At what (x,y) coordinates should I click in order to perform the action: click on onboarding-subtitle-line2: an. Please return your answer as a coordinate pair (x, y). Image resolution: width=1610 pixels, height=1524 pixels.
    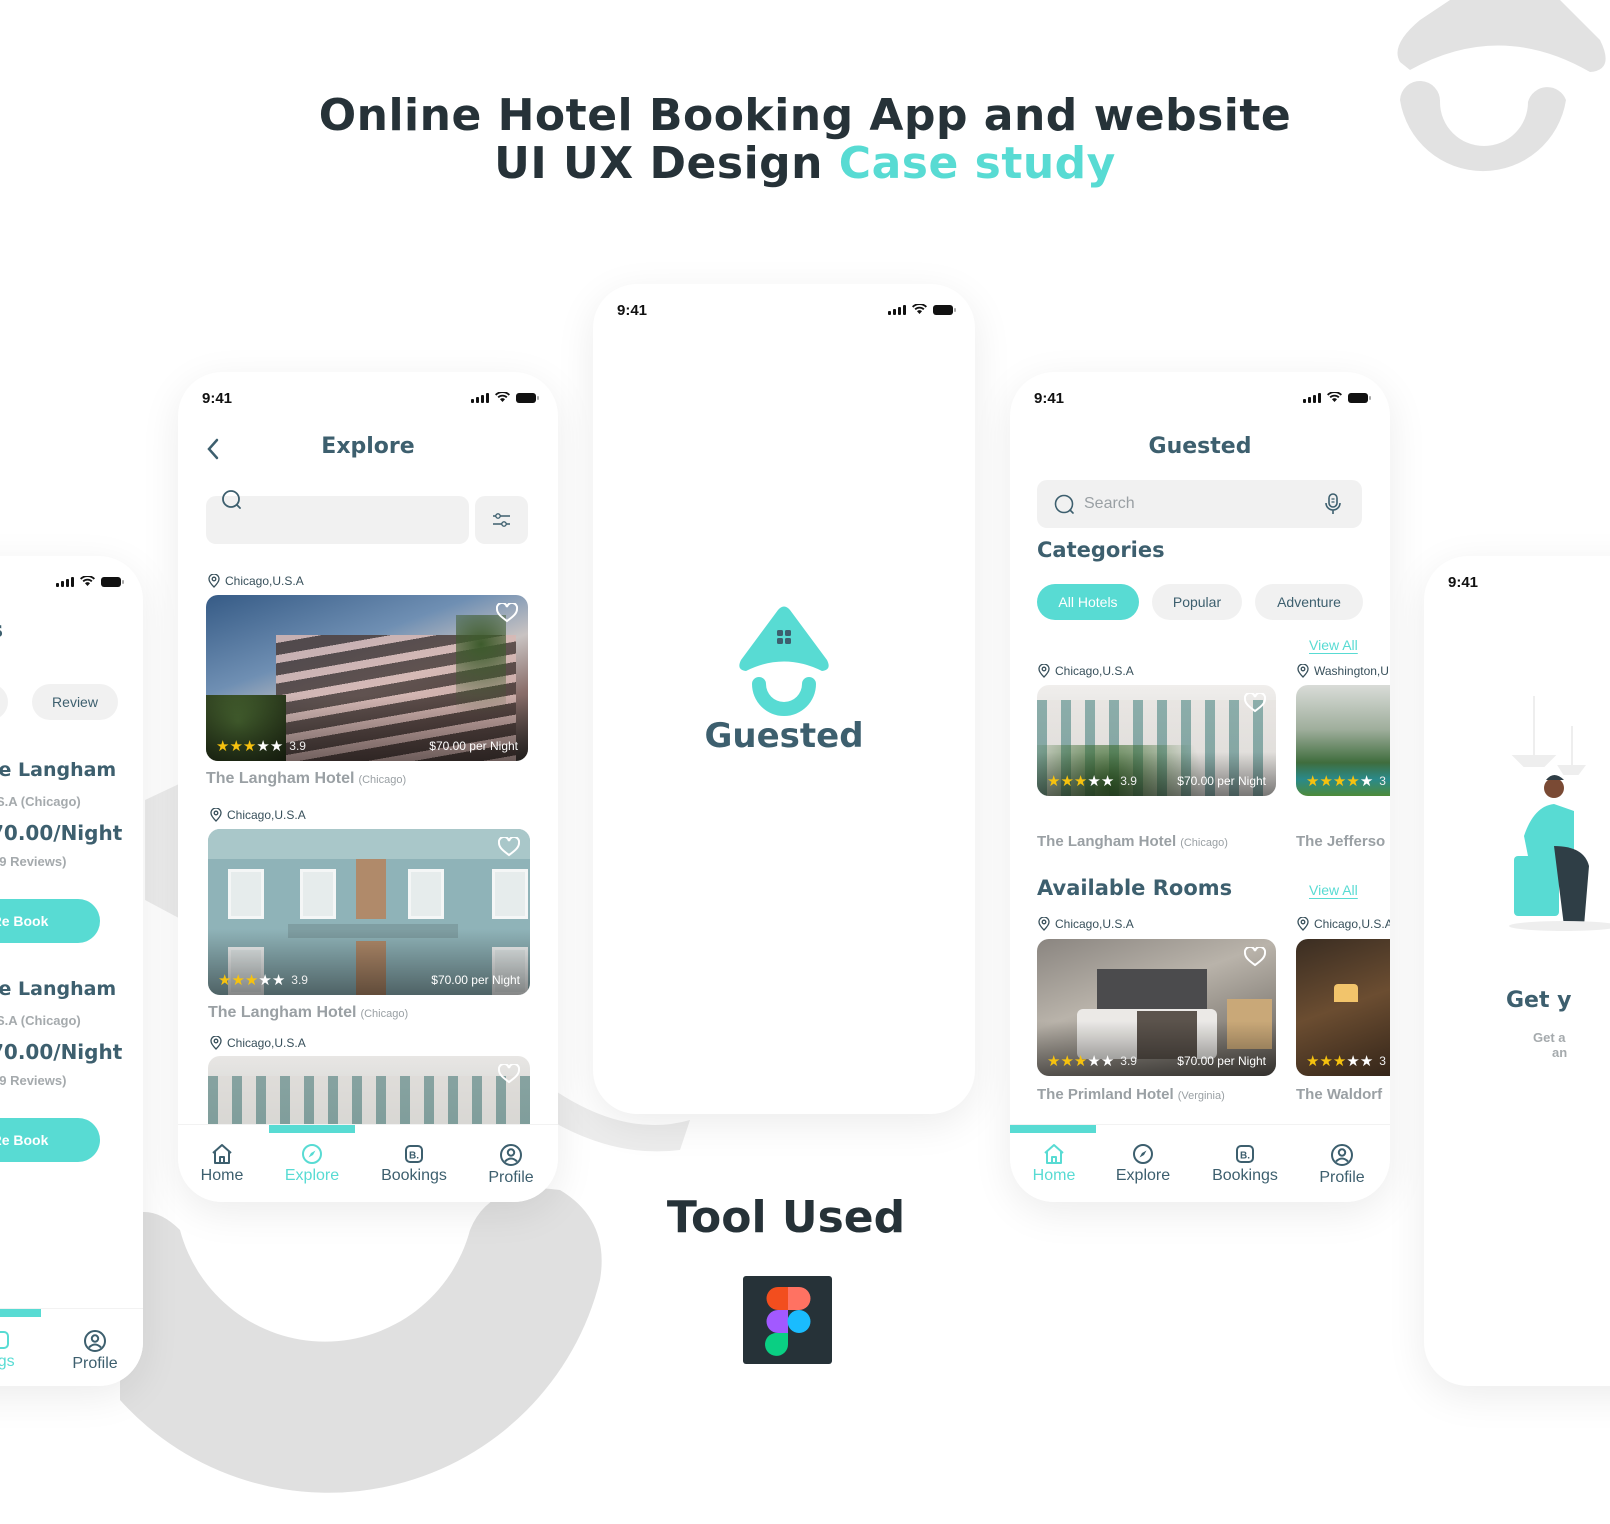
    Looking at the image, I should click on (1560, 1052).